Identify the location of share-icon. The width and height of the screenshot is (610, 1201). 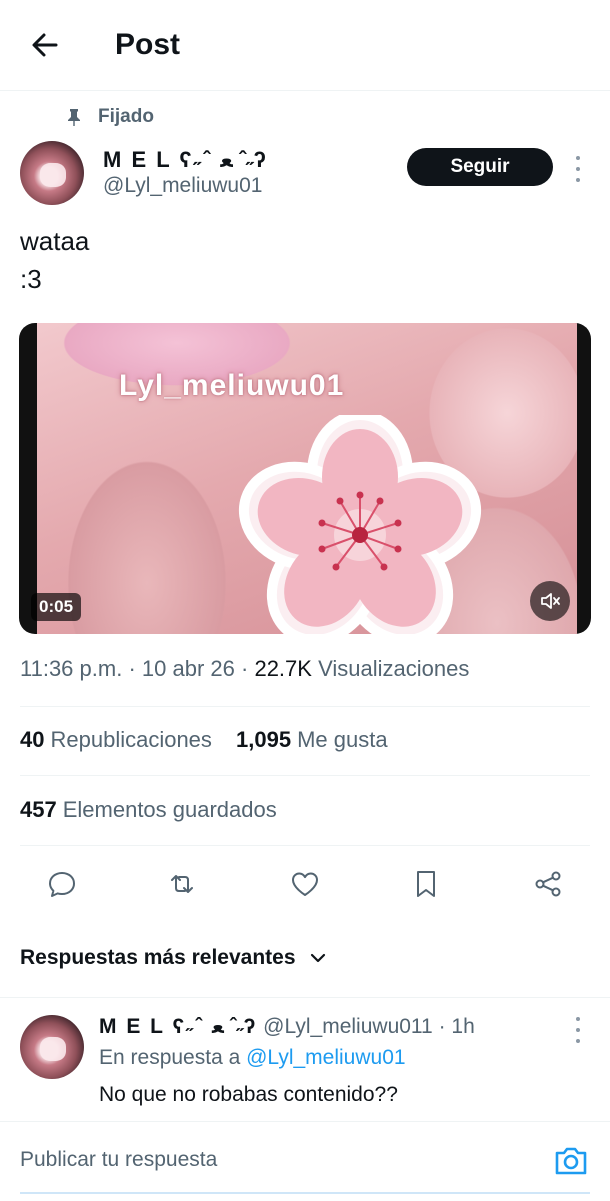
(548, 884).